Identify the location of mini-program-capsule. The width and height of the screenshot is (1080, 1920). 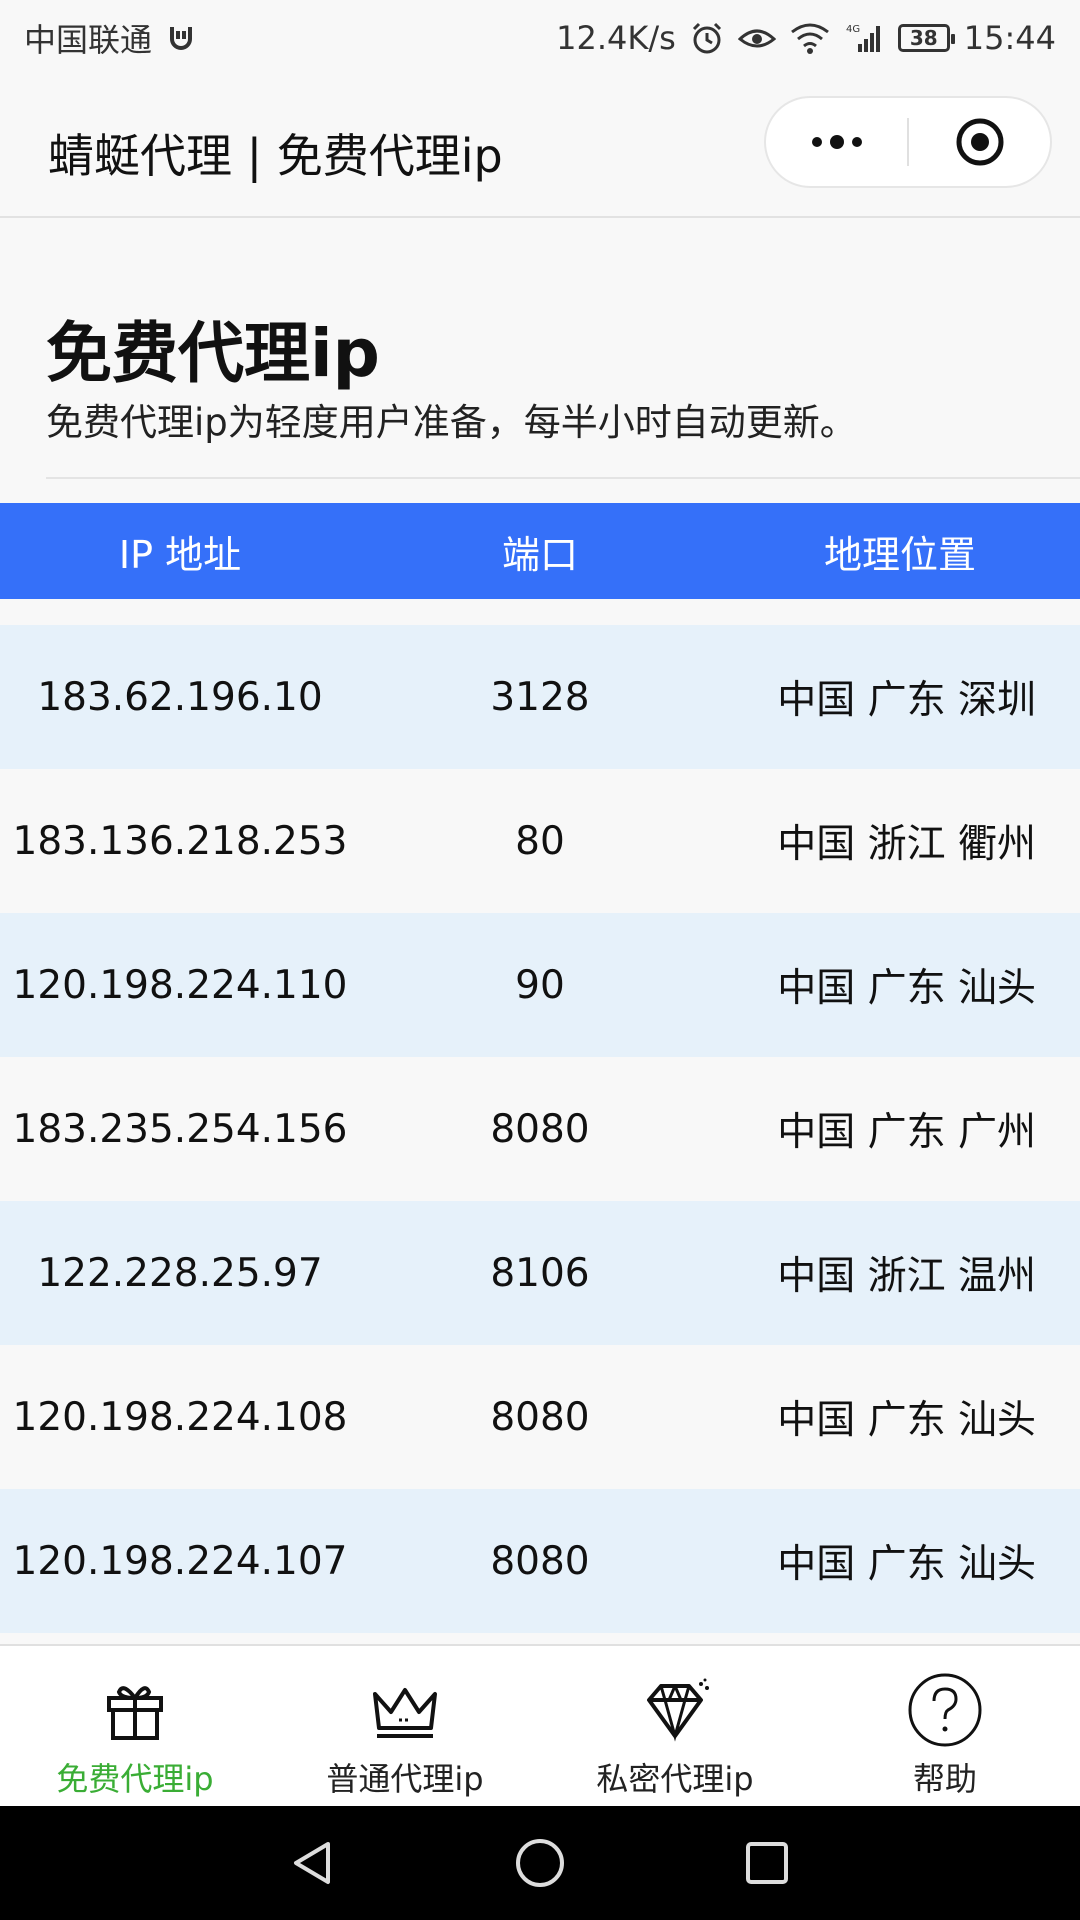
(908, 142).